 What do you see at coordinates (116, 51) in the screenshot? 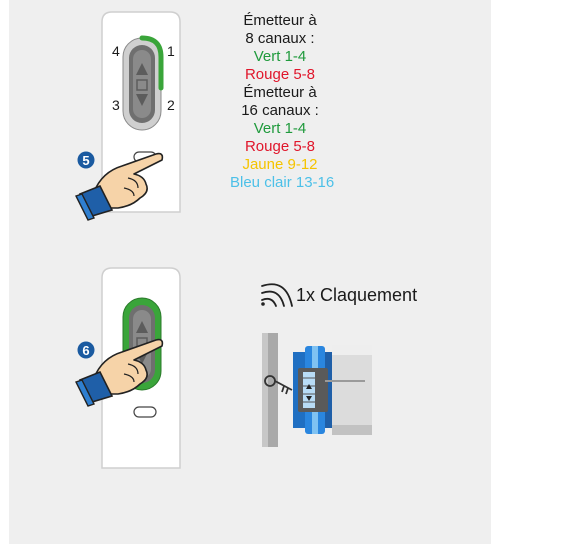
I see `corner-label-4: 4` at bounding box center [116, 51].